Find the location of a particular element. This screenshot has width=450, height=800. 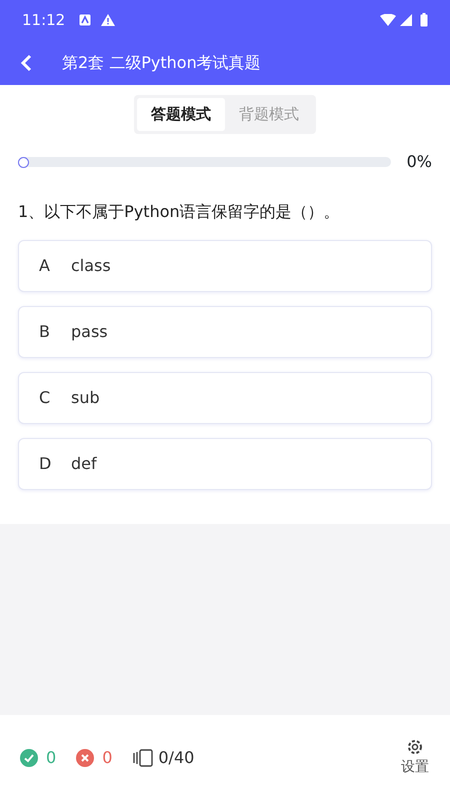

question-text: 1、以下不属于Python语言保留字的是（）。 is located at coordinates (179, 211).